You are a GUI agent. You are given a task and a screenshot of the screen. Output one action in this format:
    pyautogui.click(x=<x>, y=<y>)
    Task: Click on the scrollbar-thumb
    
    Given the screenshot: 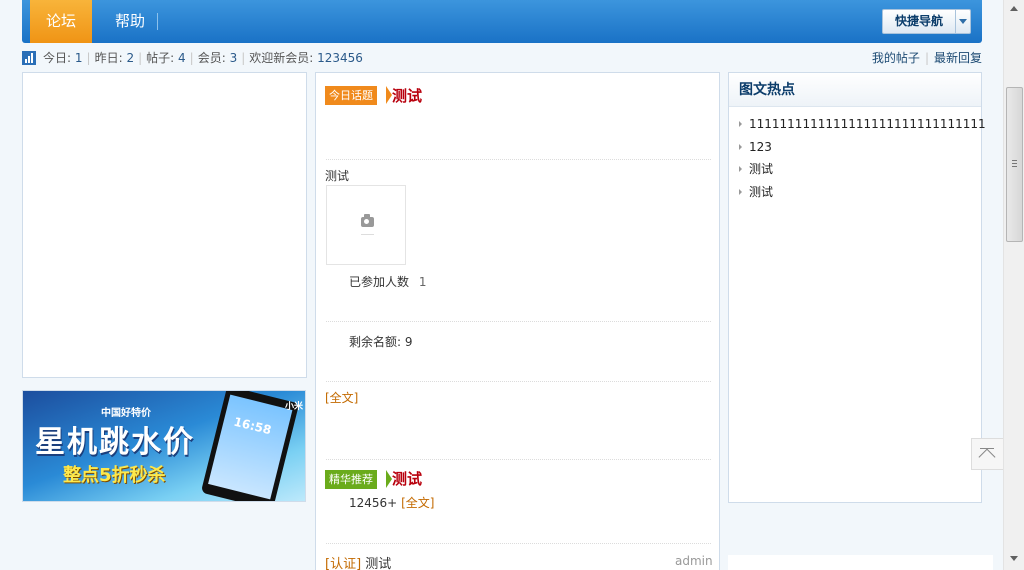 What is the action you would take?
    pyautogui.click(x=1014, y=164)
    